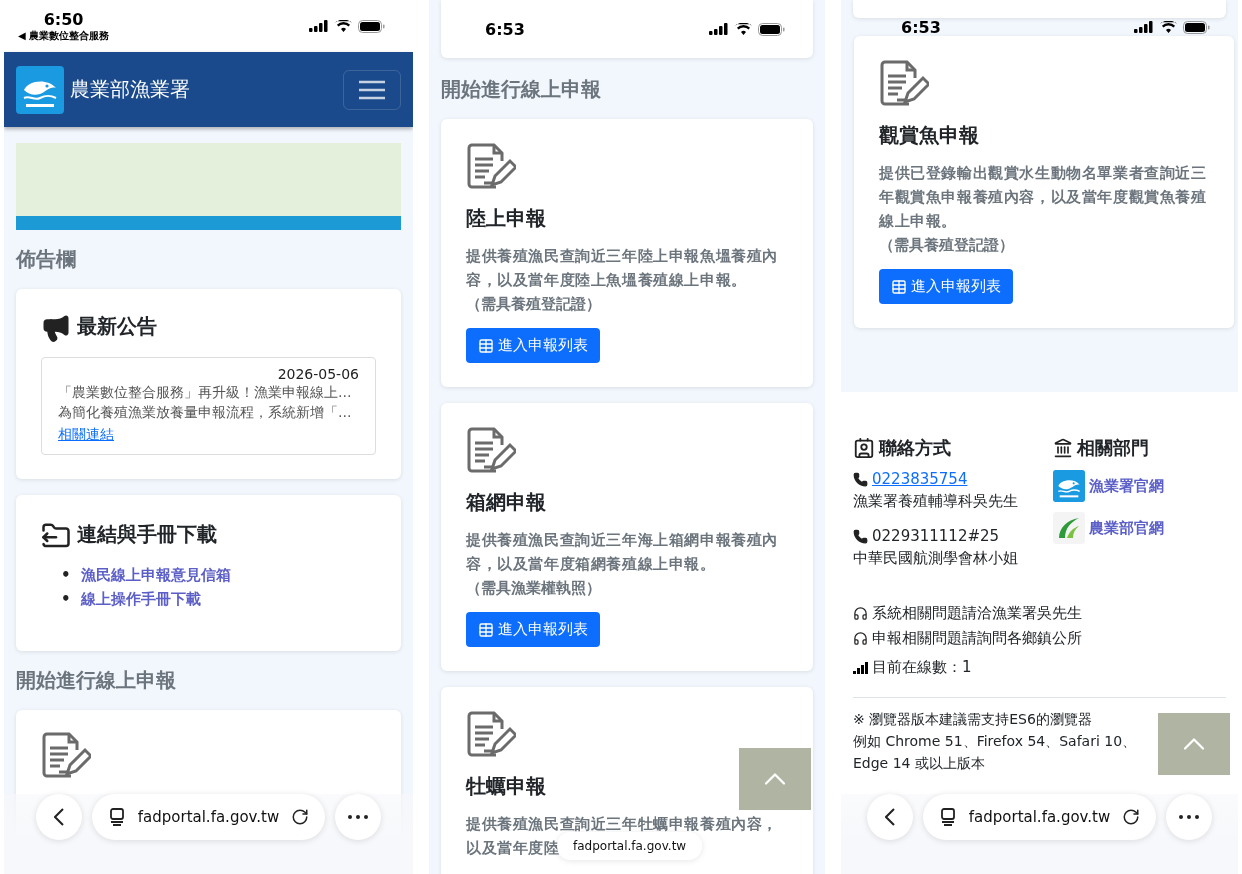 The height and width of the screenshot is (874, 1242). What do you see at coordinates (130, 89) in the screenshot?
I see `site-title: 農業部漁業署` at bounding box center [130, 89].